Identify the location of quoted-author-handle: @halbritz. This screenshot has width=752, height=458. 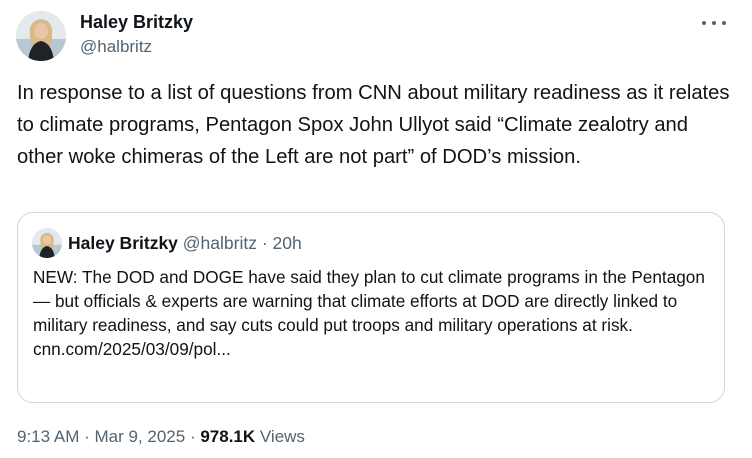
(219, 243).